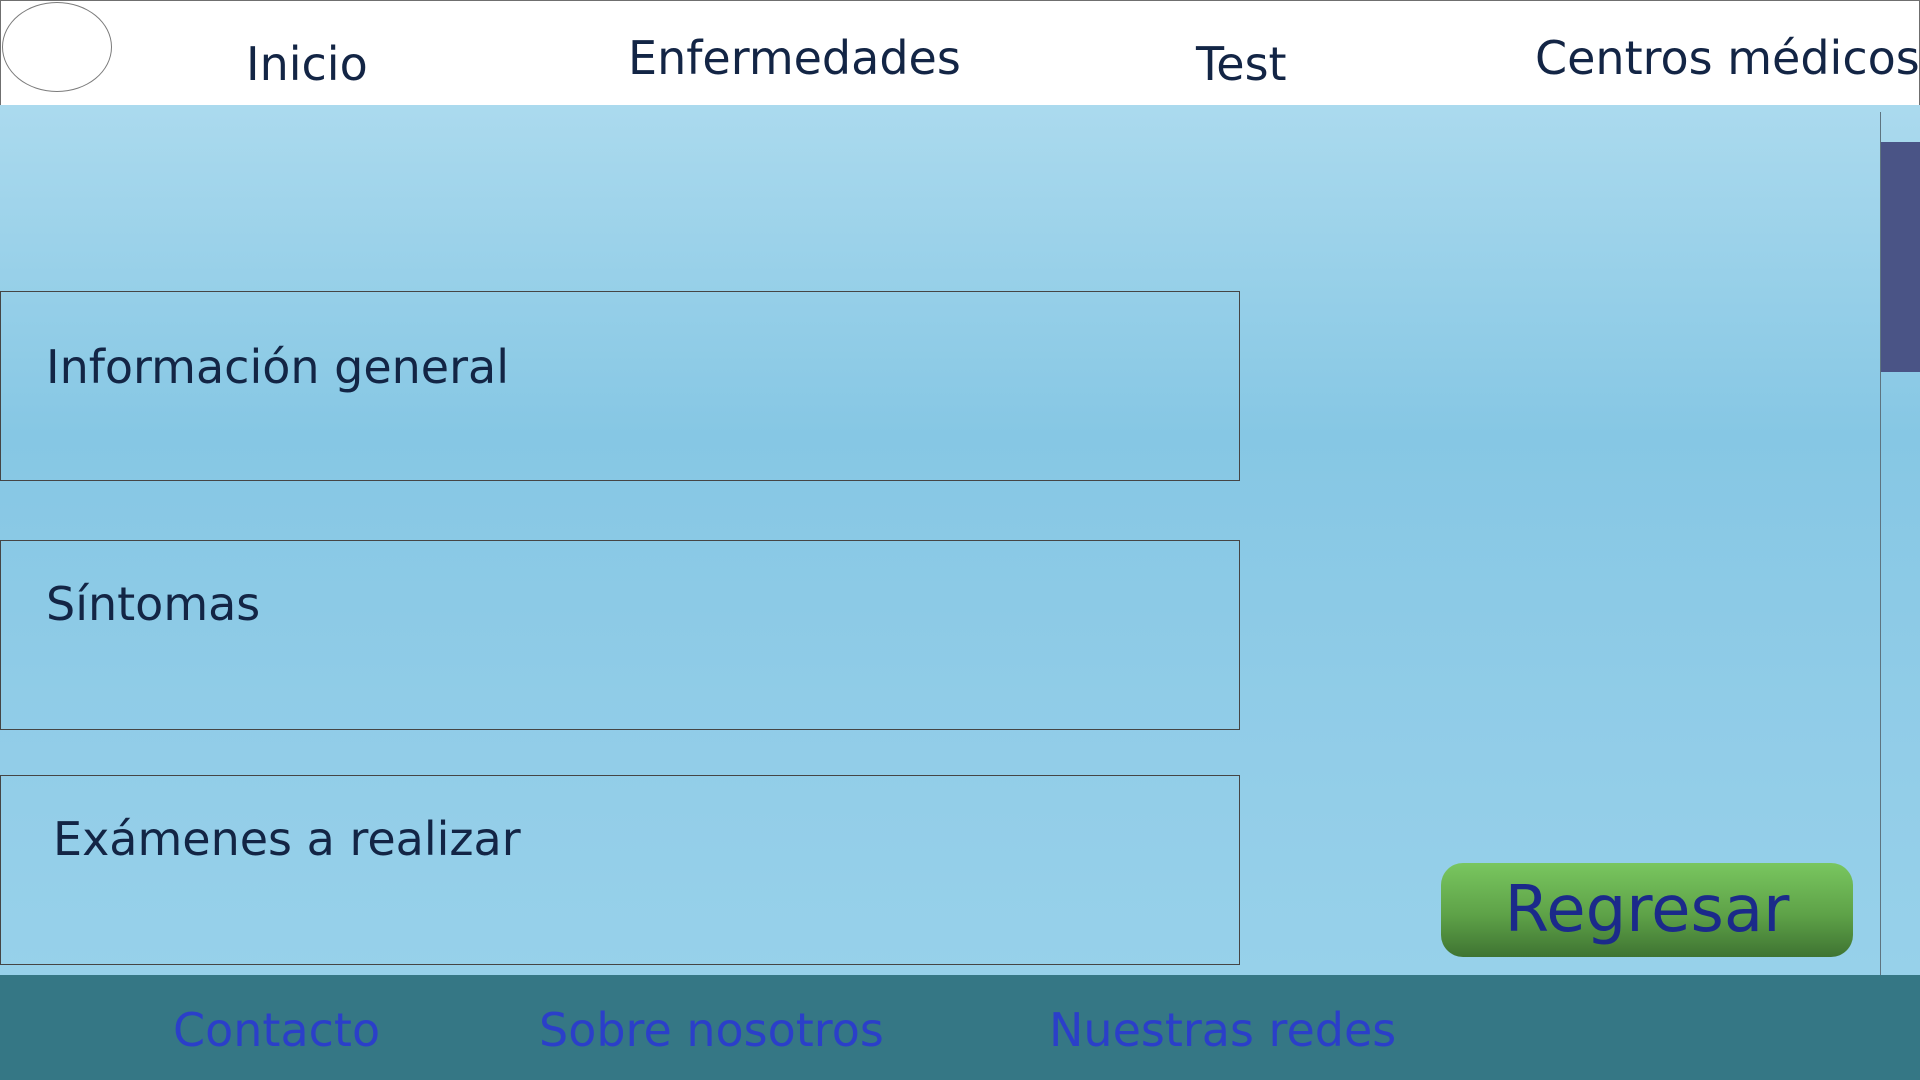 The width and height of the screenshot is (1920, 1080). Describe the element at coordinates (287, 839) in the screenshot. I see `section-label: Exámenes a realizar` at that location.